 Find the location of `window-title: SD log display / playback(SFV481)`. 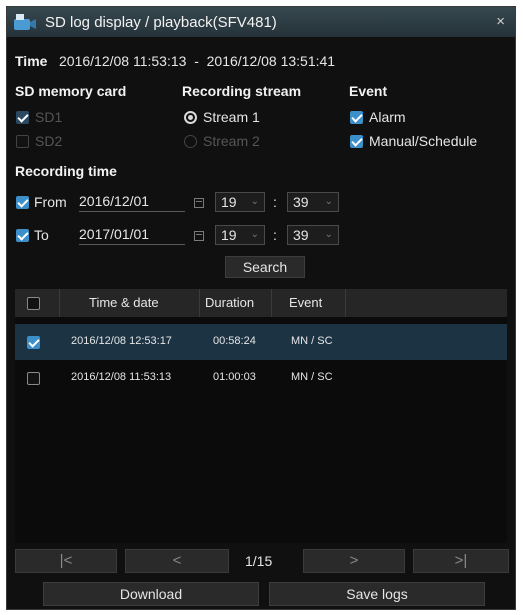

window-title: SD log display / playback(SFV481) is located at coordinates (161, 22).